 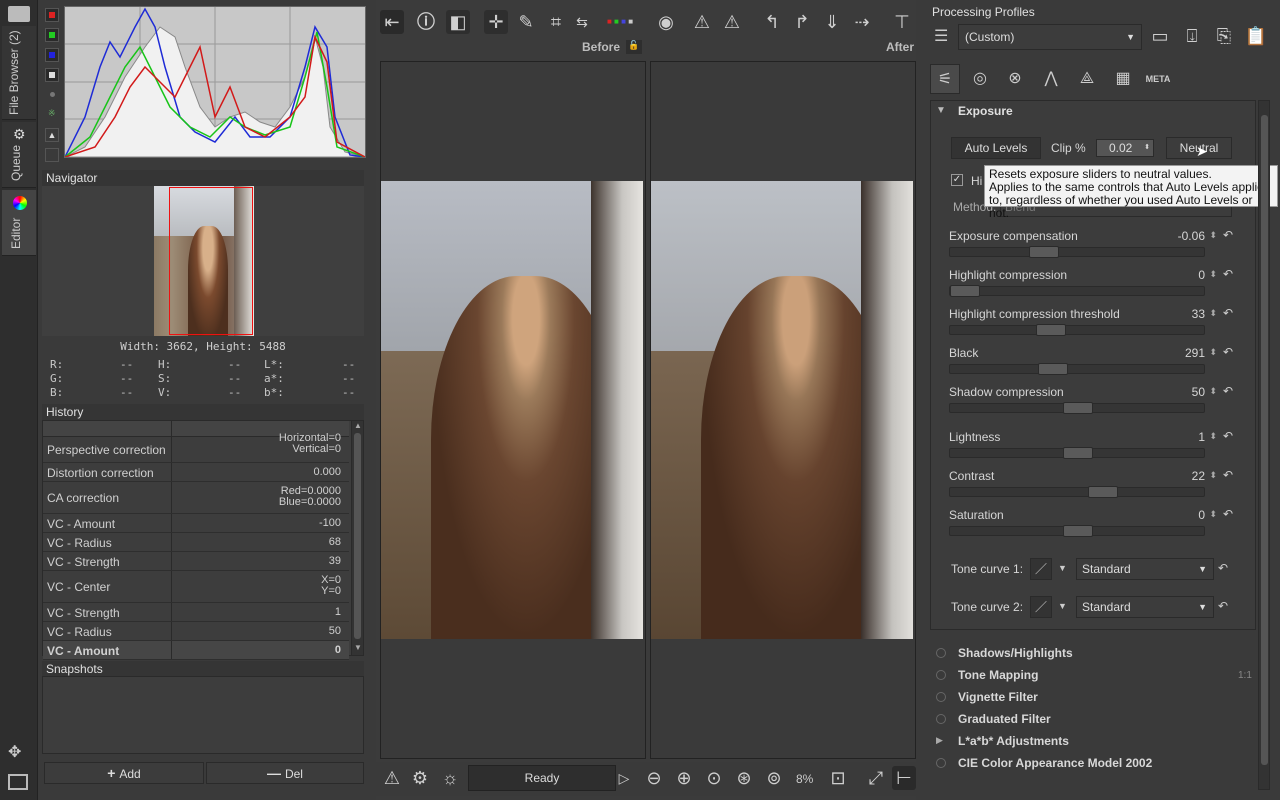 I want to click on filmstrip-icon, so click(x=18, y=782).